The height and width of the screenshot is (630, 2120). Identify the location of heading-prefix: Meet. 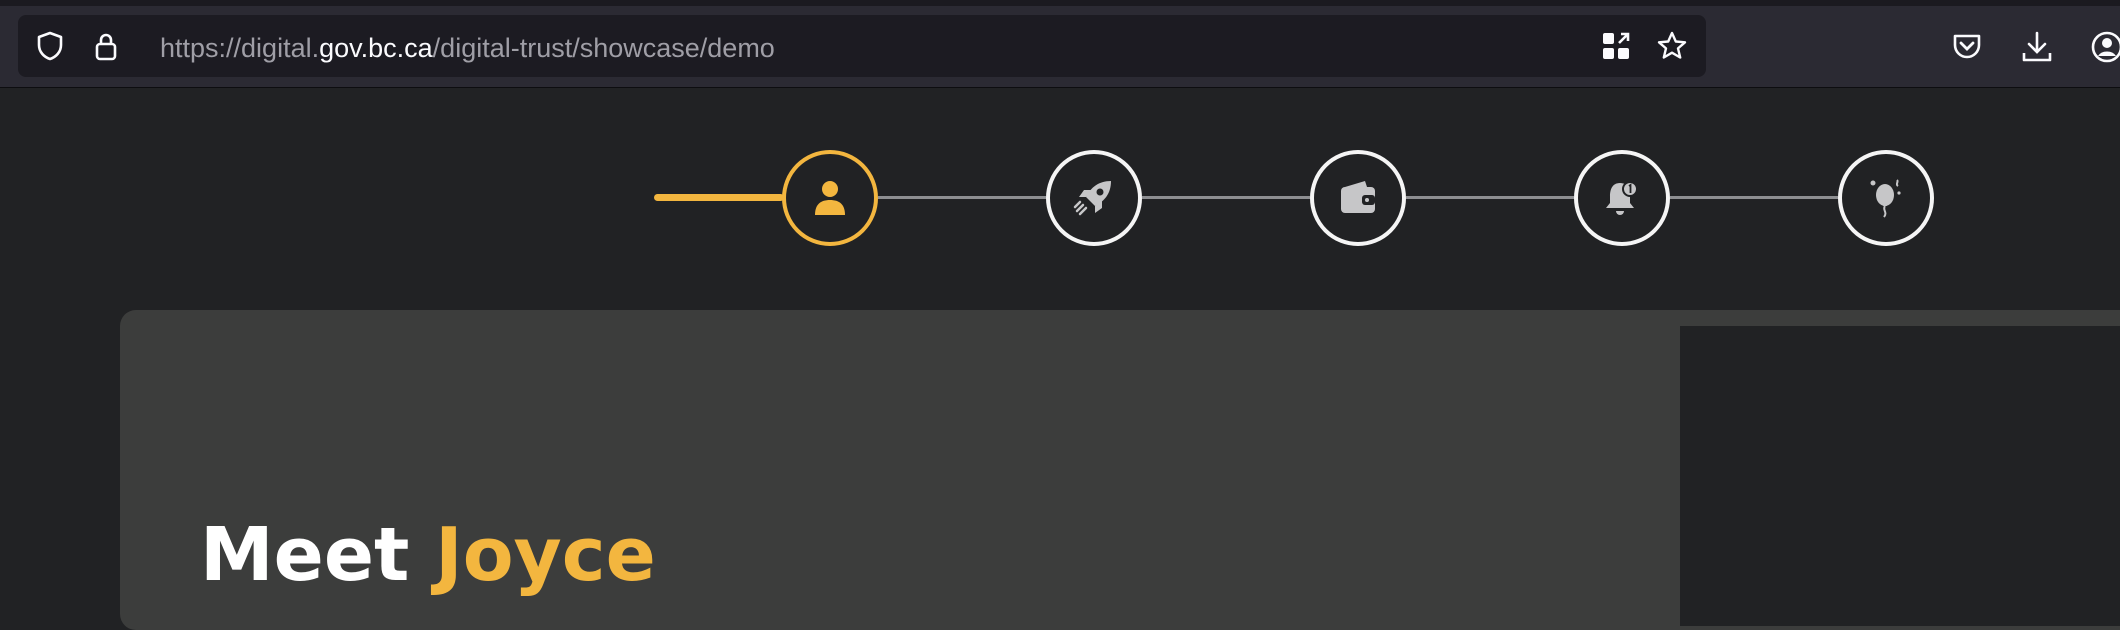
(318, 555).